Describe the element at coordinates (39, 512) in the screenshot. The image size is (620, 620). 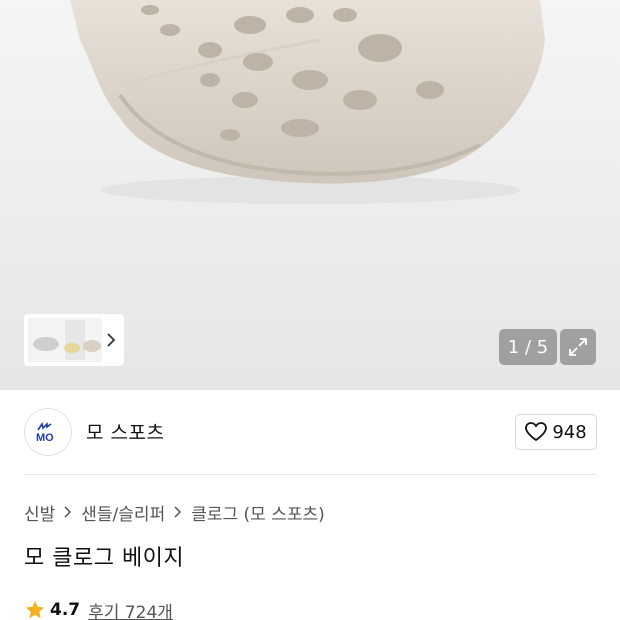
I see `breadcrumb-item: 신발` at that location.